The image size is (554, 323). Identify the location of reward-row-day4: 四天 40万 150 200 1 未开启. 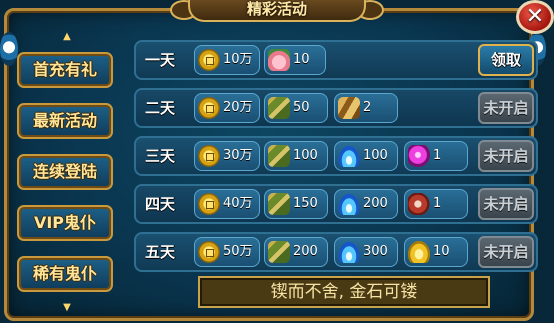
(336, 204).